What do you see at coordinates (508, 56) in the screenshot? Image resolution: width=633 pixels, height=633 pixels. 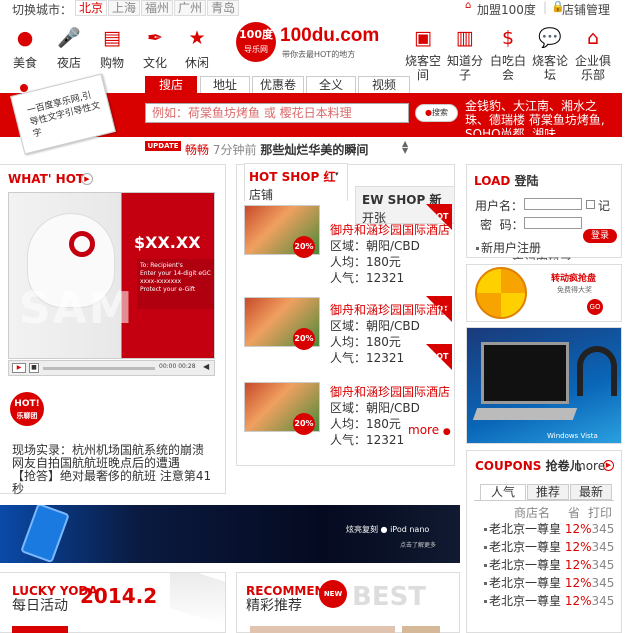 I see `nav-free: $ 白吃白会` at bounding box center [508, 56].